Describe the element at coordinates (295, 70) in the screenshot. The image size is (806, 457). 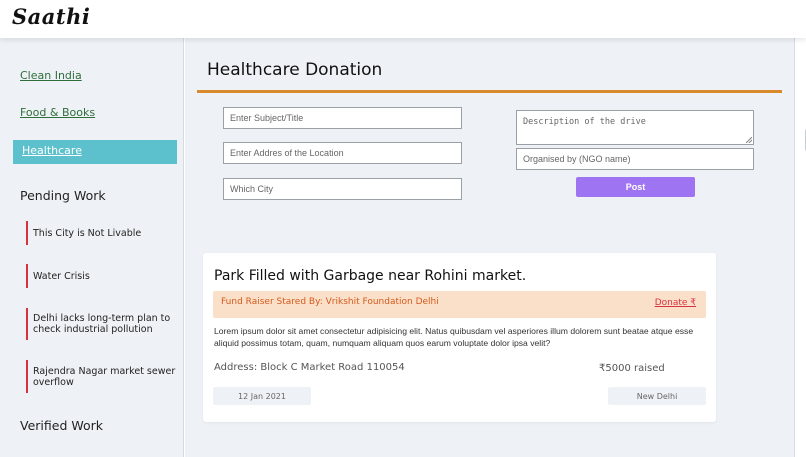
I see `page-title: Healthcare Donation` at that location.